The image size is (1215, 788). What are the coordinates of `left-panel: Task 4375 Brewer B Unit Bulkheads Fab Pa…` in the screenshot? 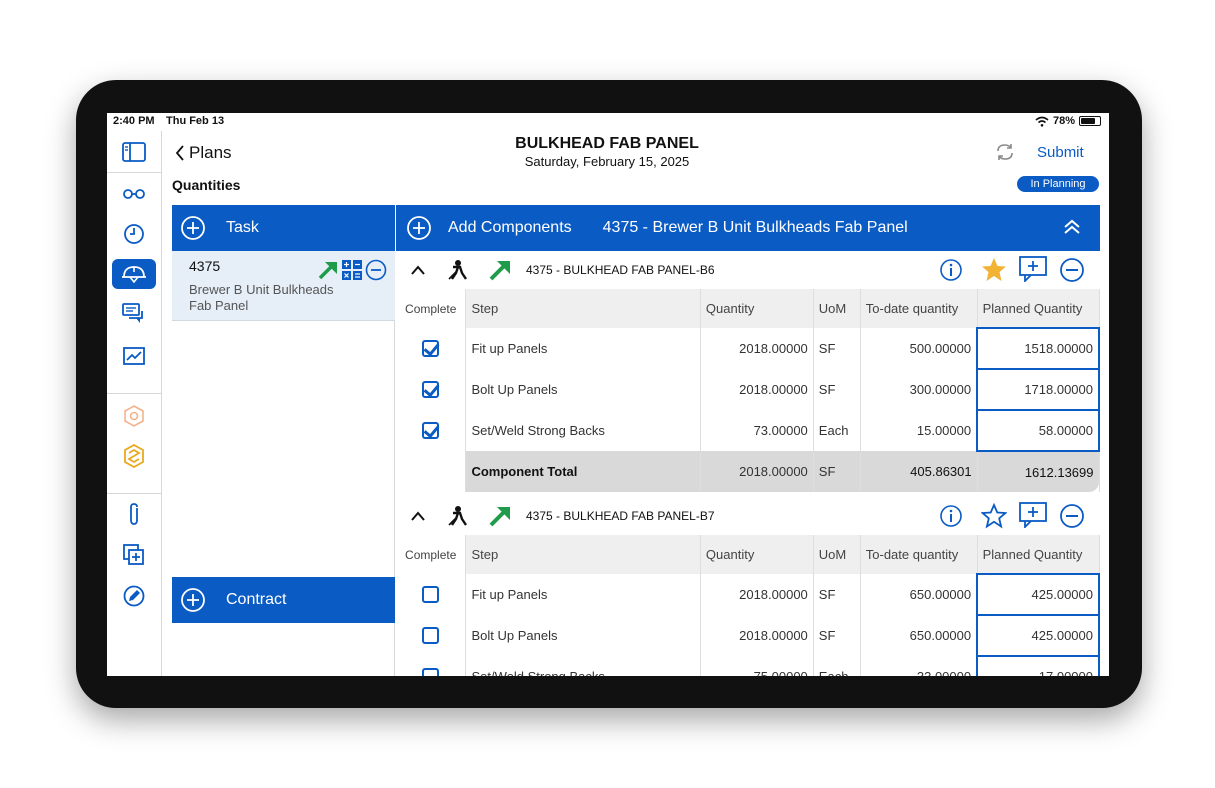 It's located at (283, 440).